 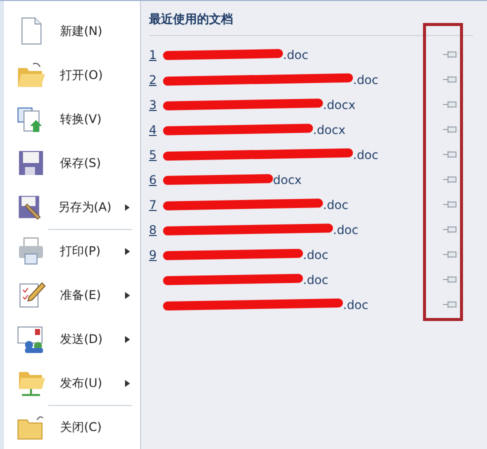 I want to click on menu-item: 新建(N), so click(x=72, y=31).